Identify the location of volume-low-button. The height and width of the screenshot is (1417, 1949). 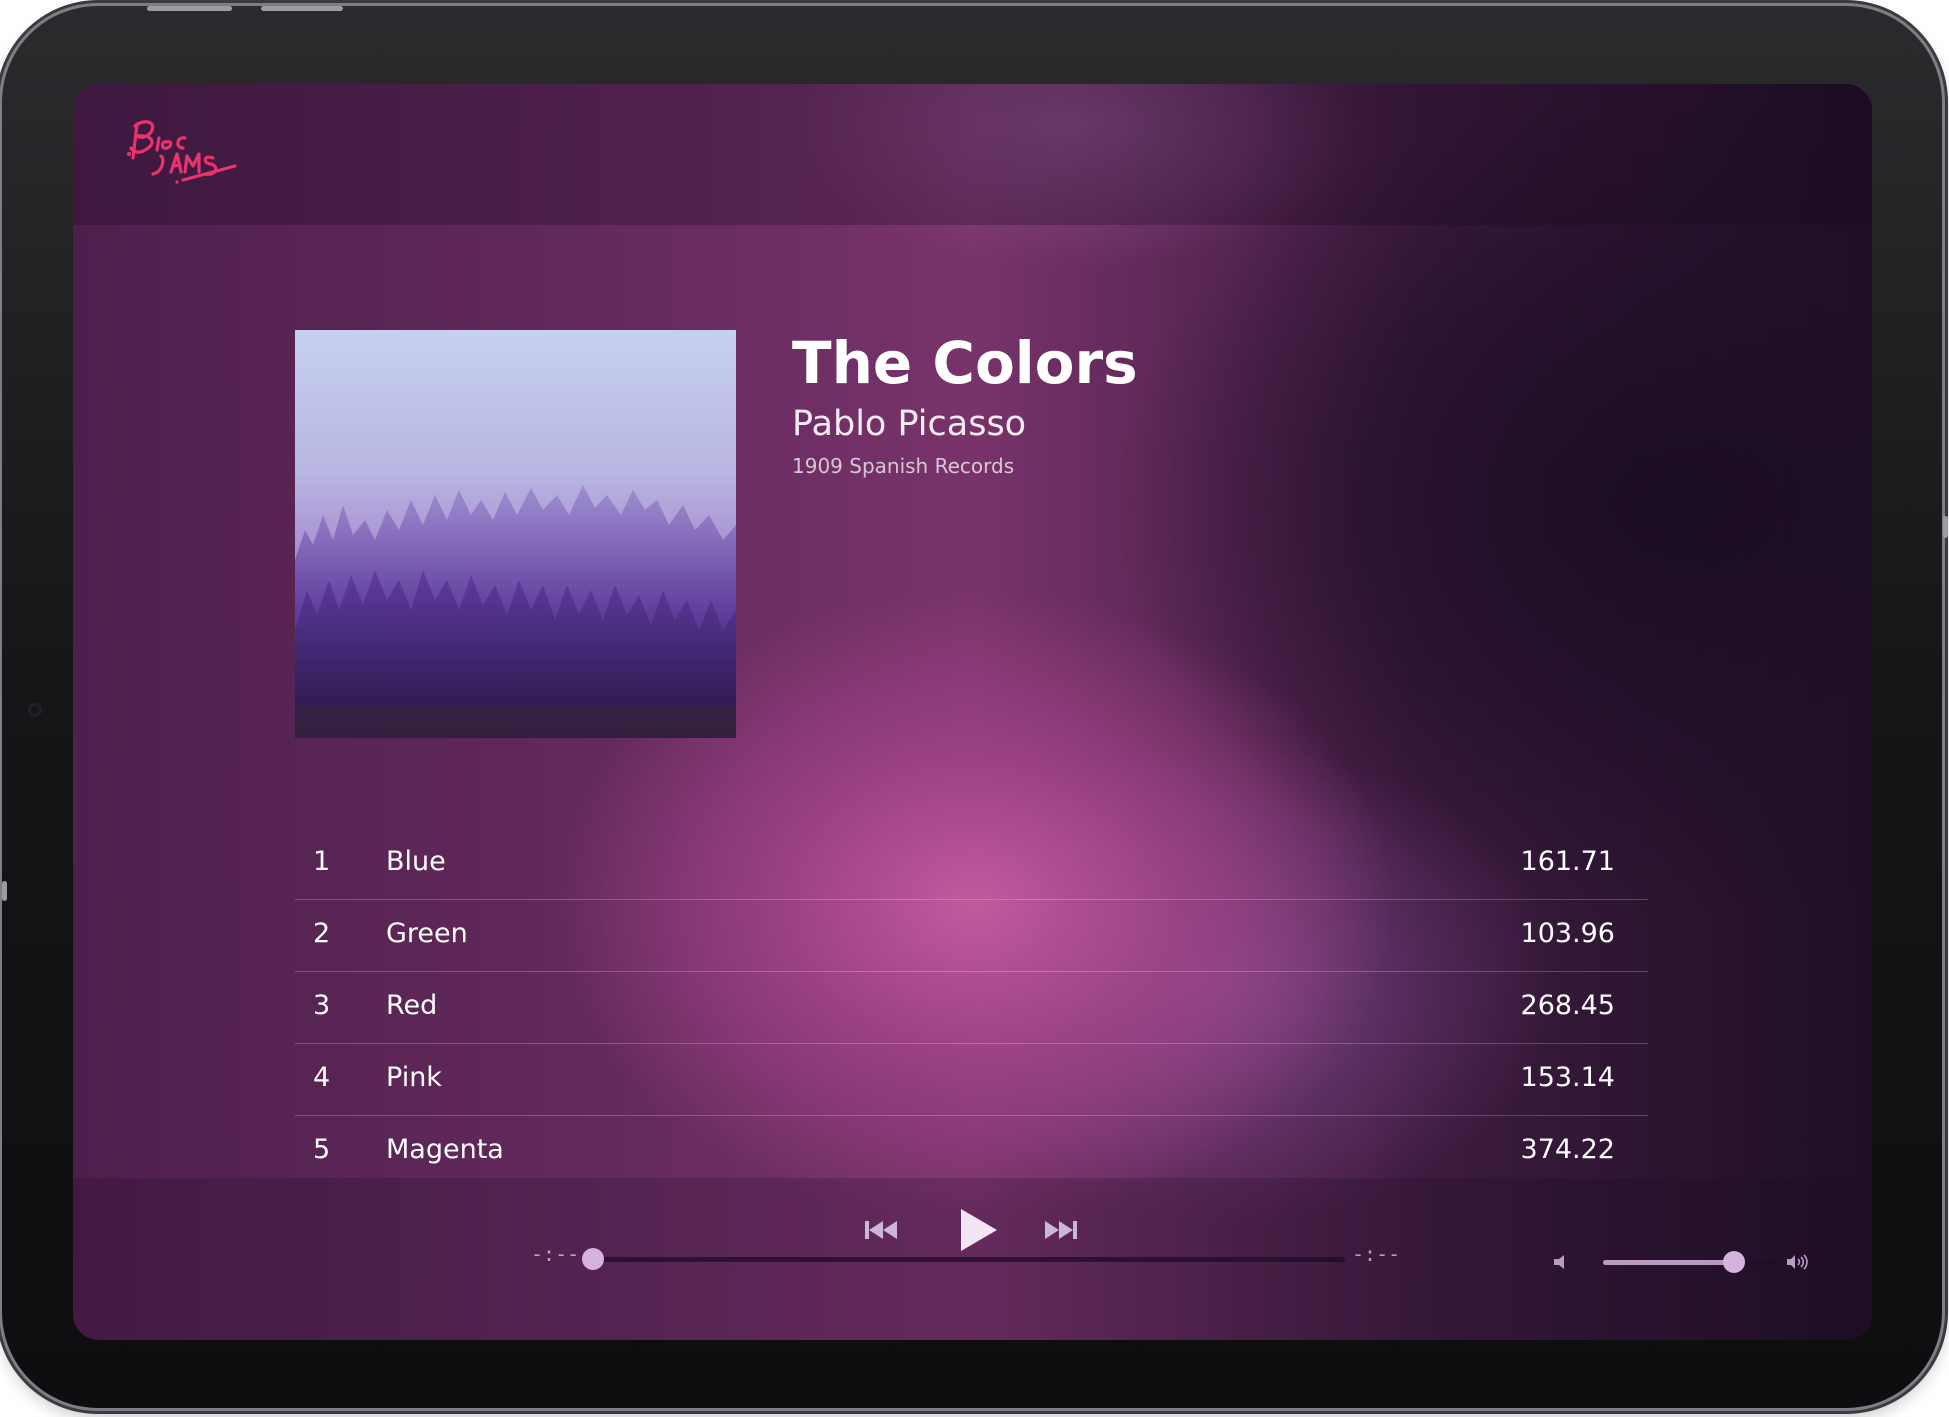
(1564, 1262).